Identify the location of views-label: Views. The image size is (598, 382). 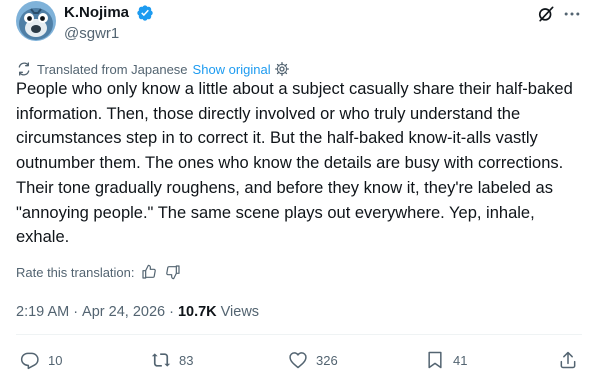
(240, 312).